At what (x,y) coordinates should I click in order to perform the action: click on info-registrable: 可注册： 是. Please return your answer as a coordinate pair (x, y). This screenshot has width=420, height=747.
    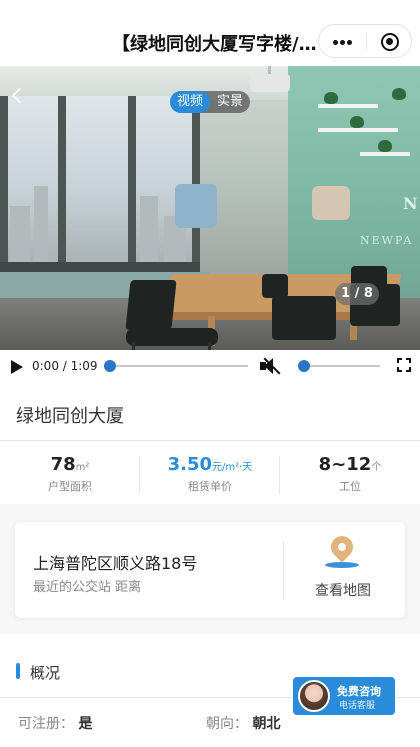
    Looking at the image, I should click on (55, 723).